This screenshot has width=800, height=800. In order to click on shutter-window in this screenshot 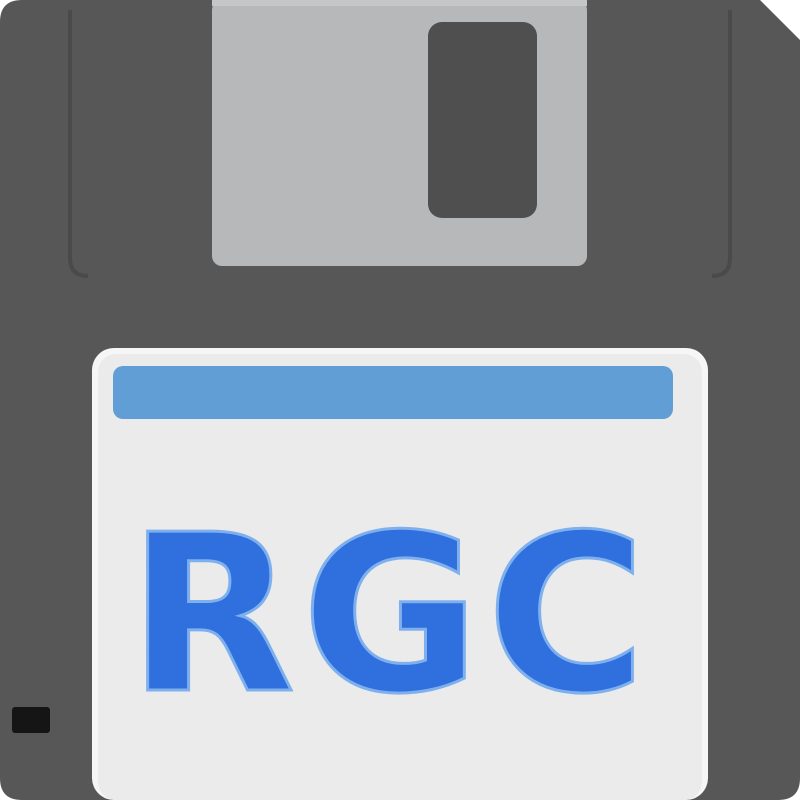, I will do `click(482, 120)`.